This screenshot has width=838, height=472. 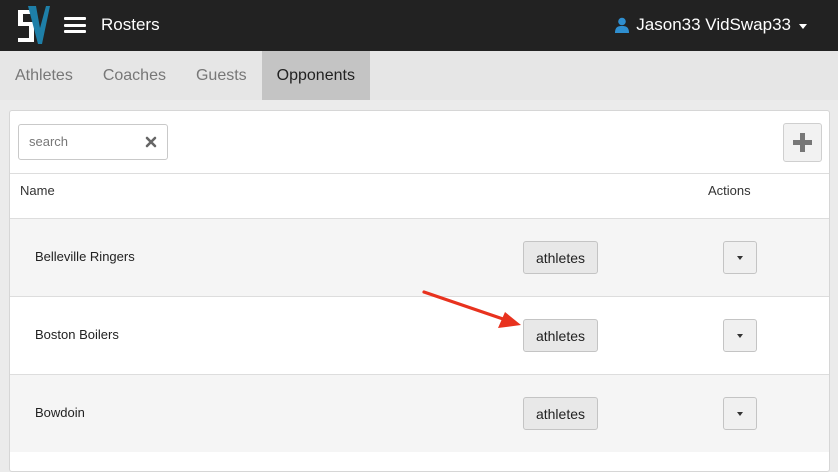 What do you see at coordinates (85, 256) in the screenshot?
I see `opponent-name: Belleville Ringers` at bounding box center [85, 256].